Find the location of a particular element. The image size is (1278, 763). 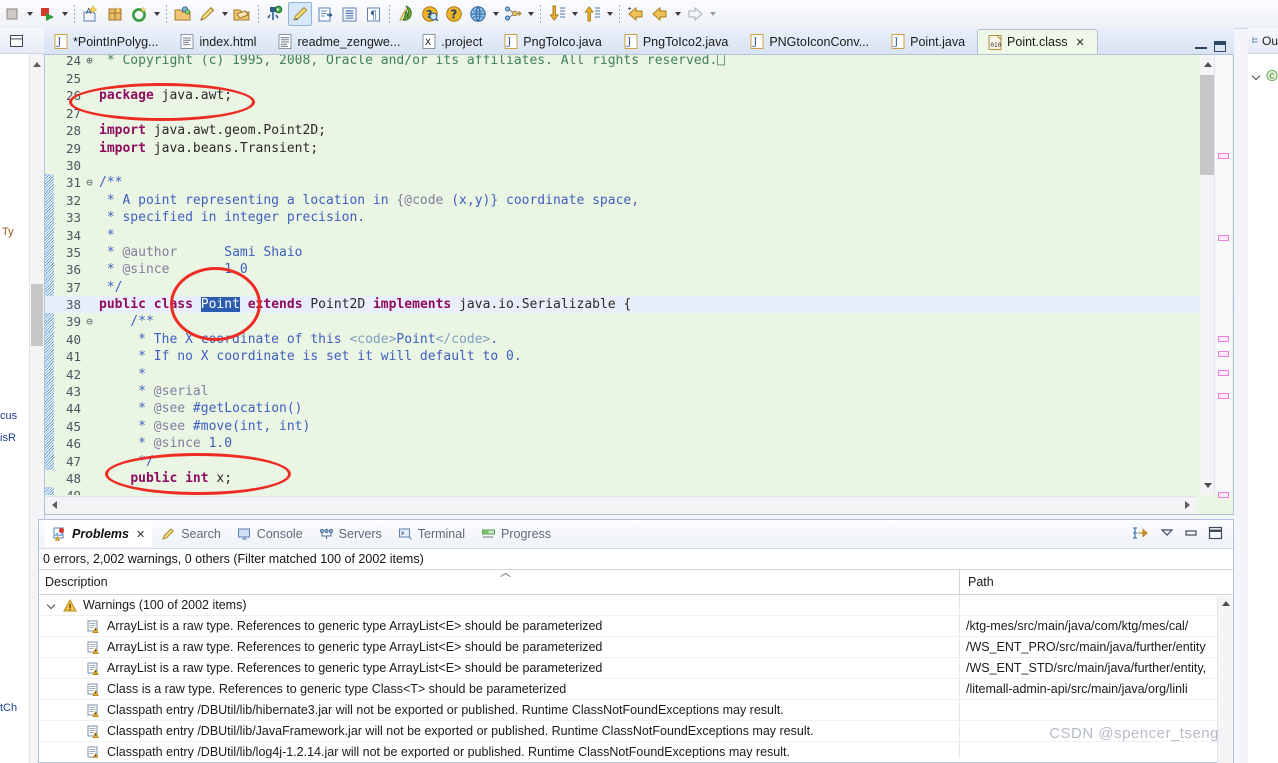

hierarchy-icon is located at coordinates (513, 14).